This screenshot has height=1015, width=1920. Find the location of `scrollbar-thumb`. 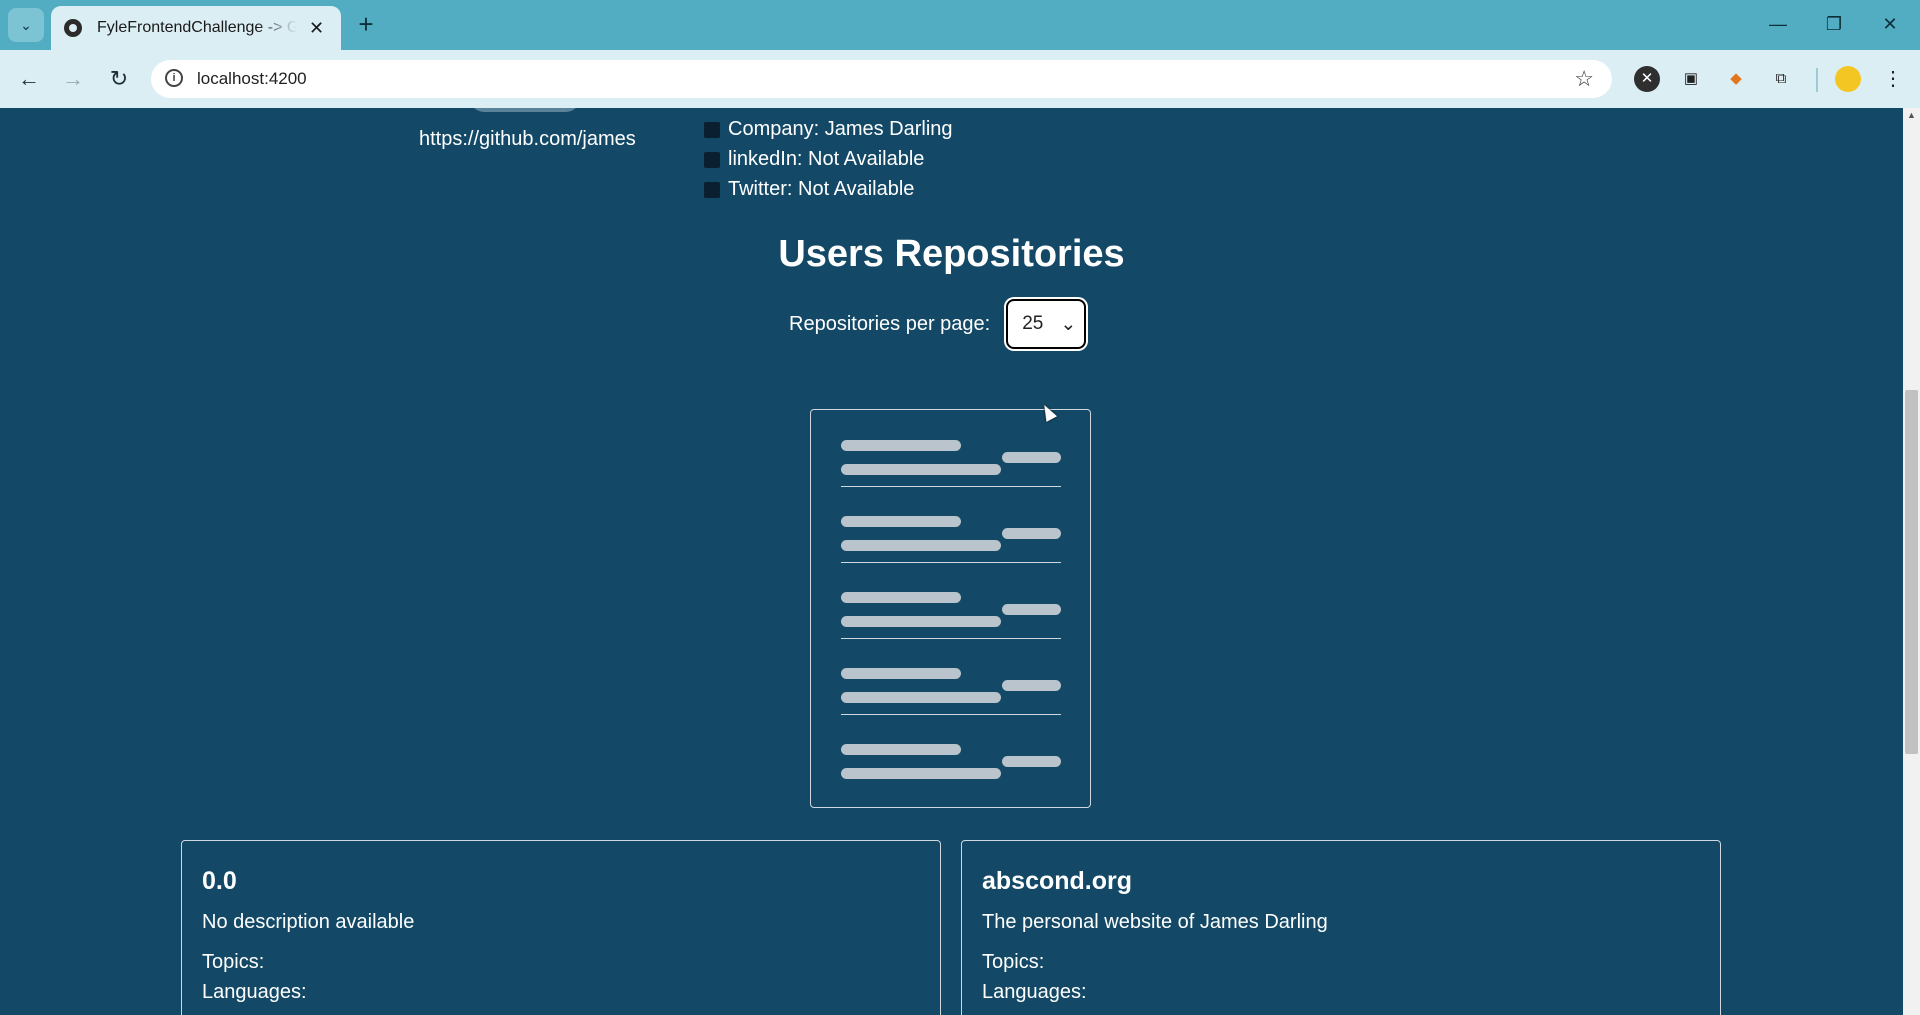

scrollbar-thumb is located at coordinates (1911, 572).